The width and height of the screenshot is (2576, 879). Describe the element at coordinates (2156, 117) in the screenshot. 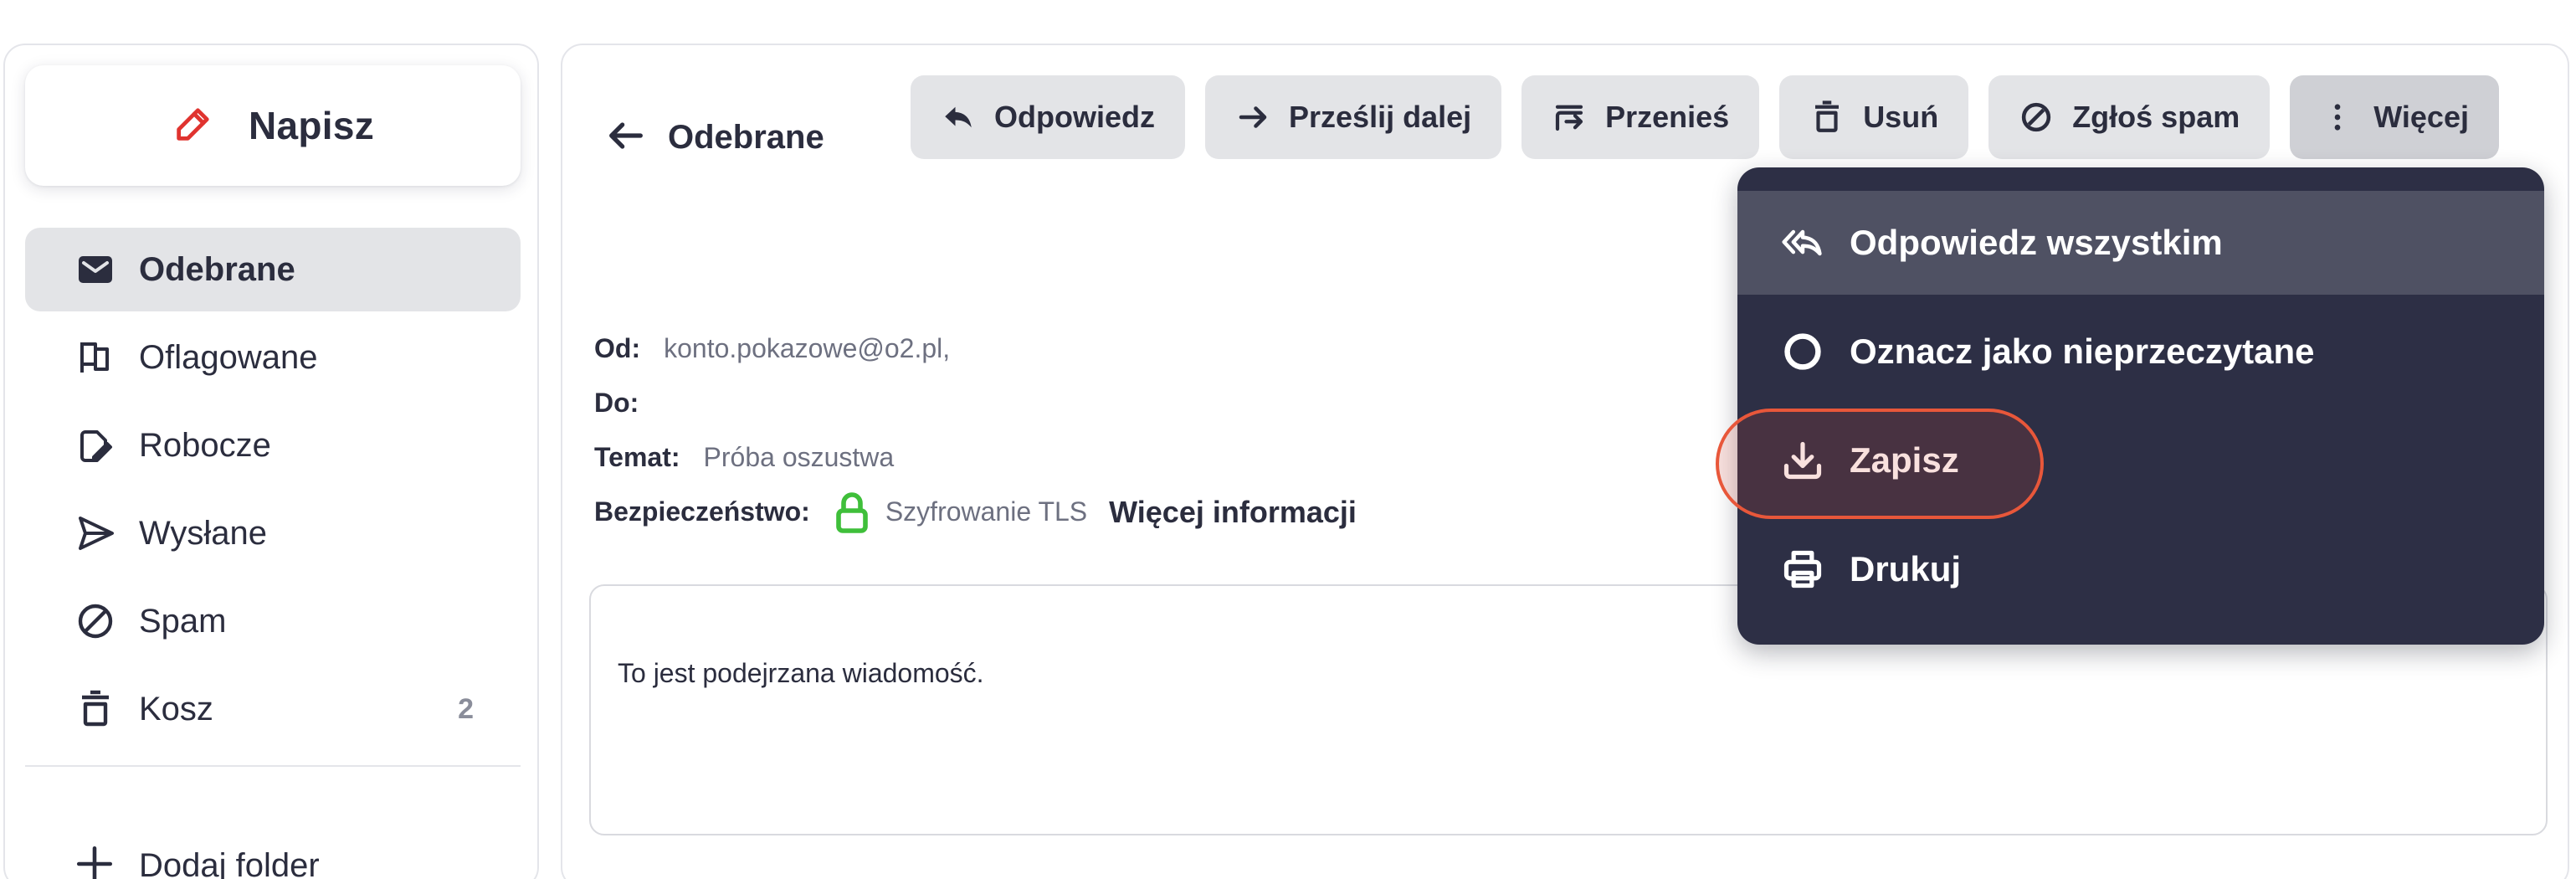

I see `report-spam-label: Zgłoś spam` at that location.